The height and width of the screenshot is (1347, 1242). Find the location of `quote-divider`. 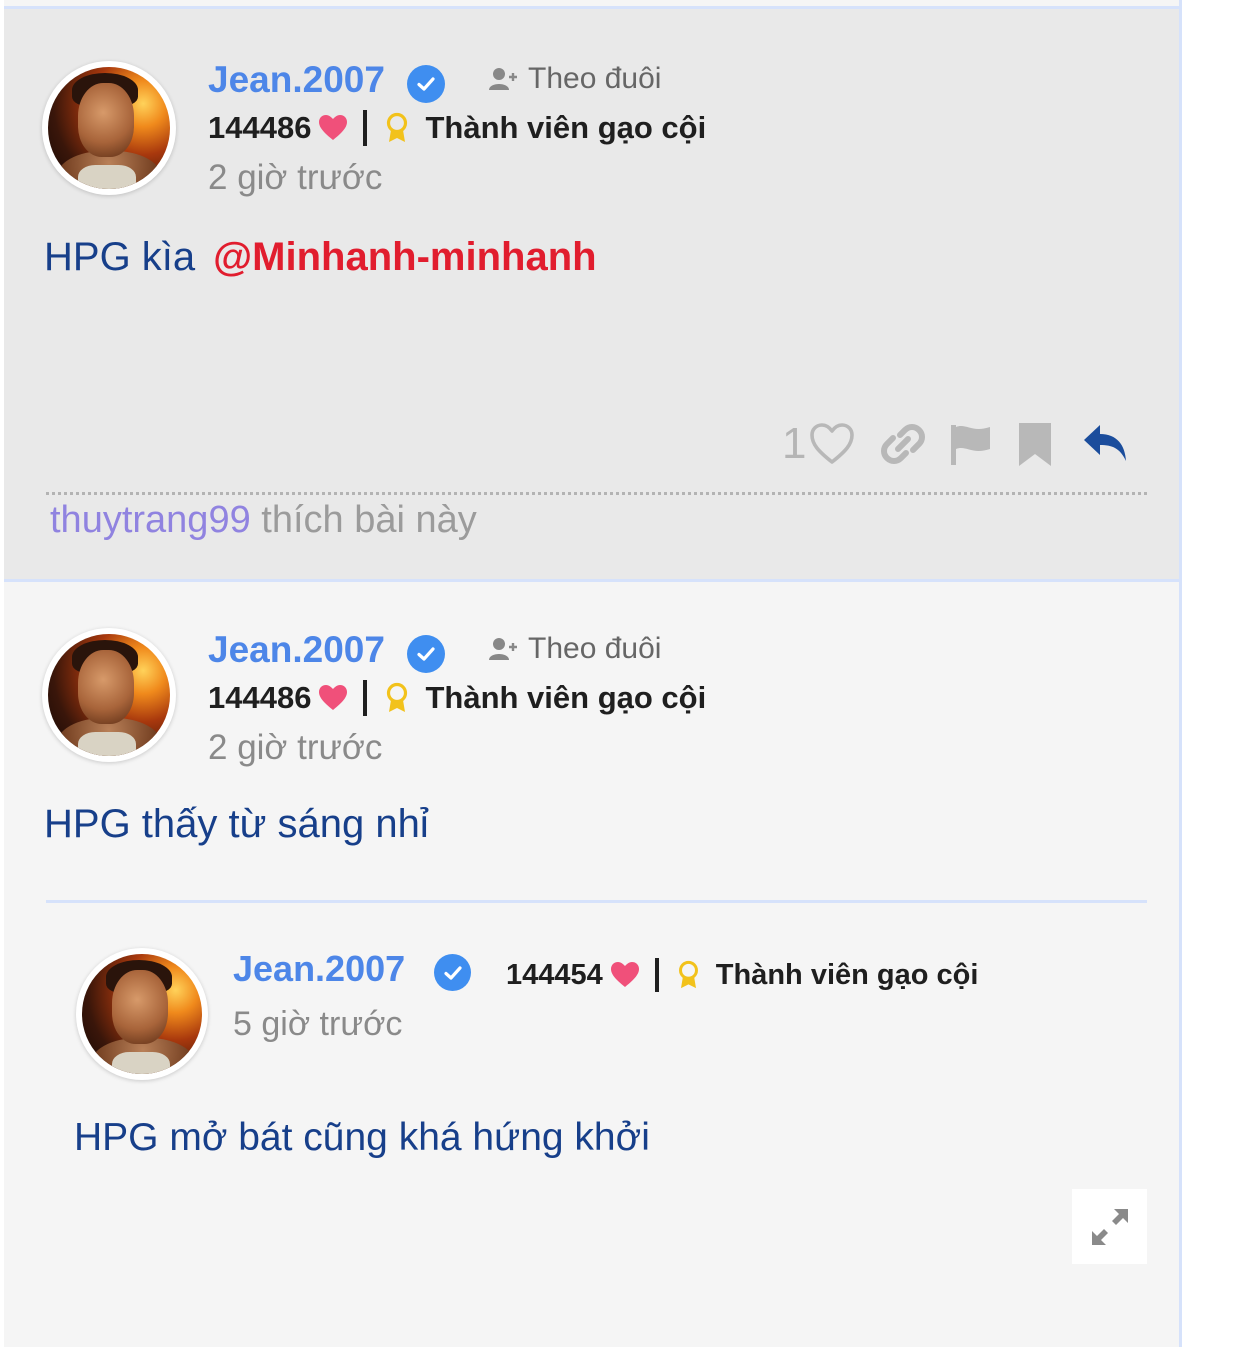

quote-divider is located at coordinates (596, 901).